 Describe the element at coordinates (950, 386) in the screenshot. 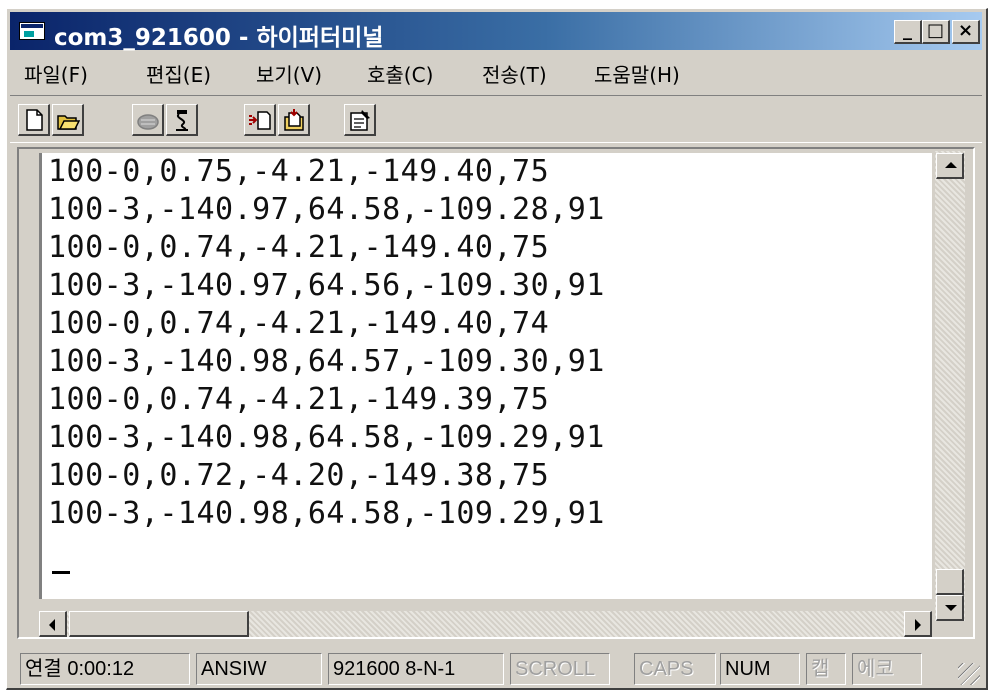

I see `vertical-scrollbar` at that location.